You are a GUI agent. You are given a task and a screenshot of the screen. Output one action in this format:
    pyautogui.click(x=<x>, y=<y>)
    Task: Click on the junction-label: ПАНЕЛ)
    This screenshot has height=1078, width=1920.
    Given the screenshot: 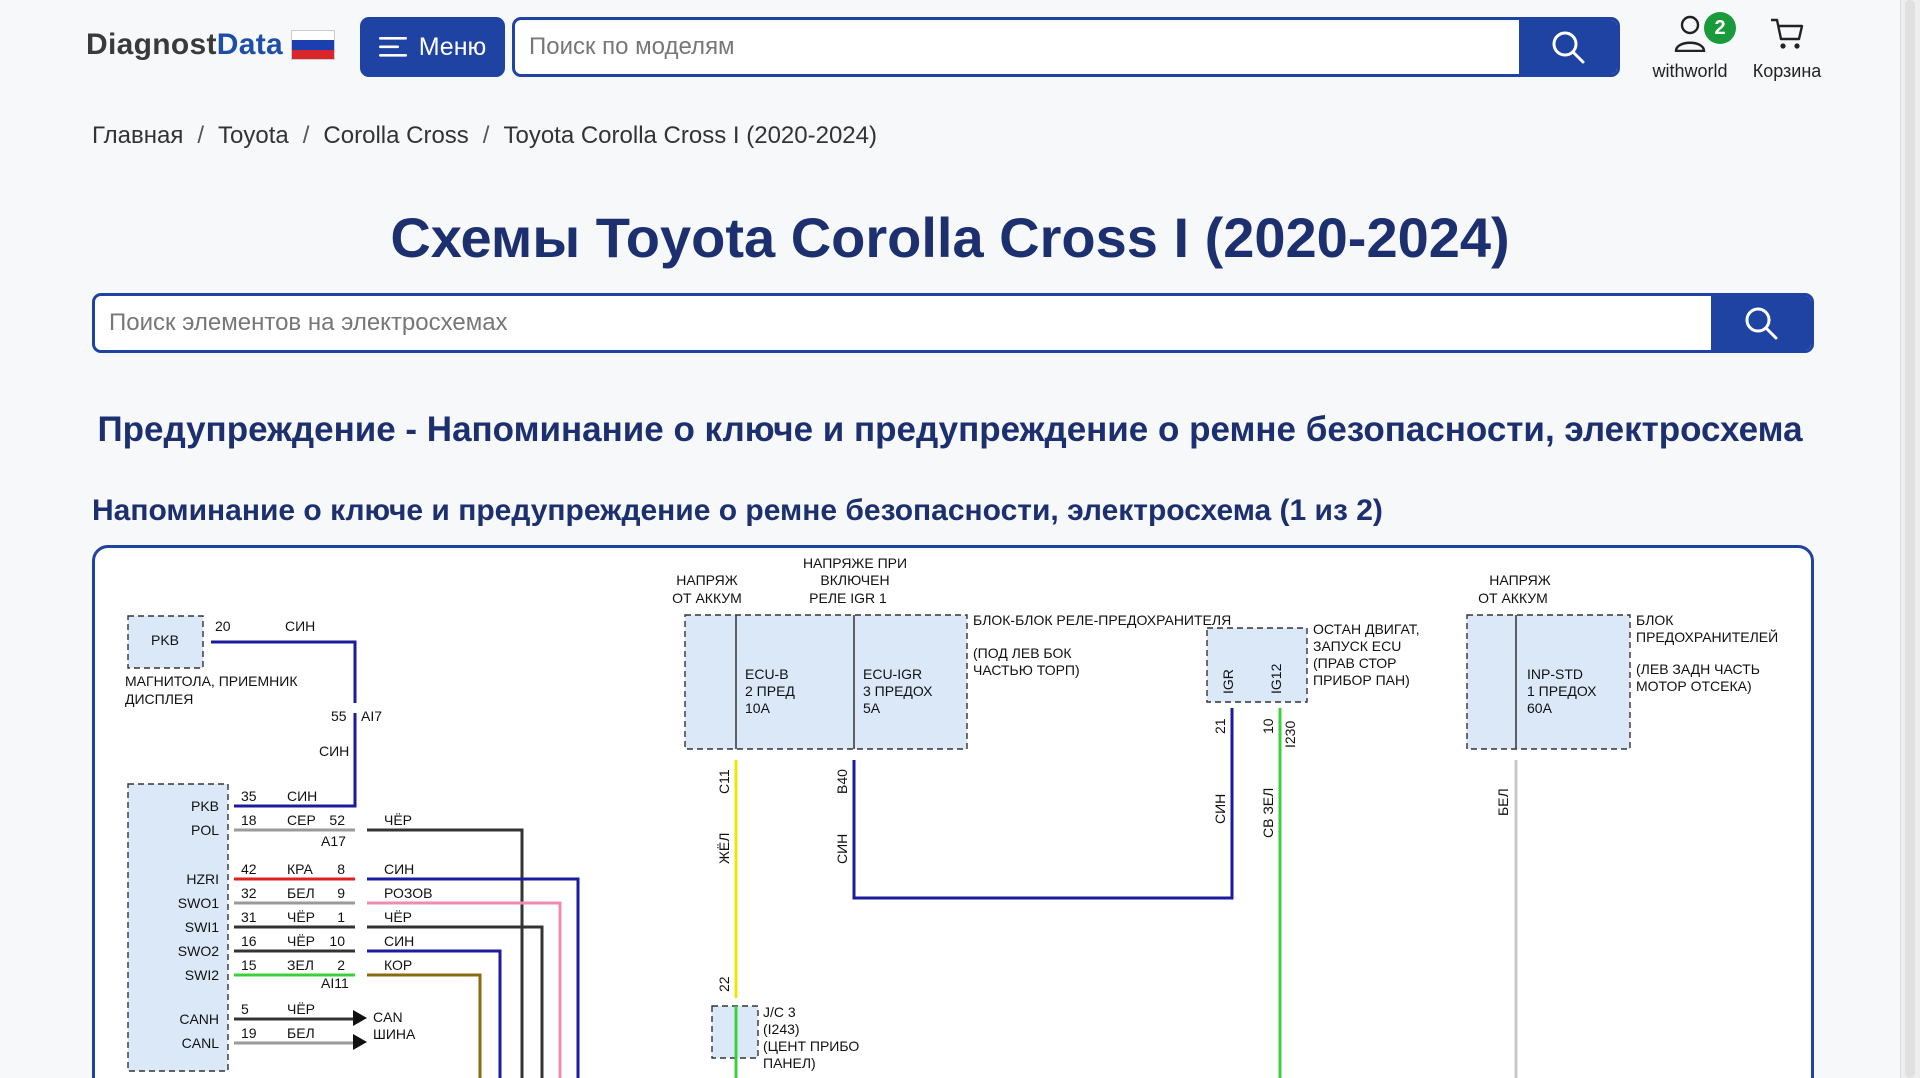 What is the action you would take?
    pyautogui.click(x=789, y=1063)
    